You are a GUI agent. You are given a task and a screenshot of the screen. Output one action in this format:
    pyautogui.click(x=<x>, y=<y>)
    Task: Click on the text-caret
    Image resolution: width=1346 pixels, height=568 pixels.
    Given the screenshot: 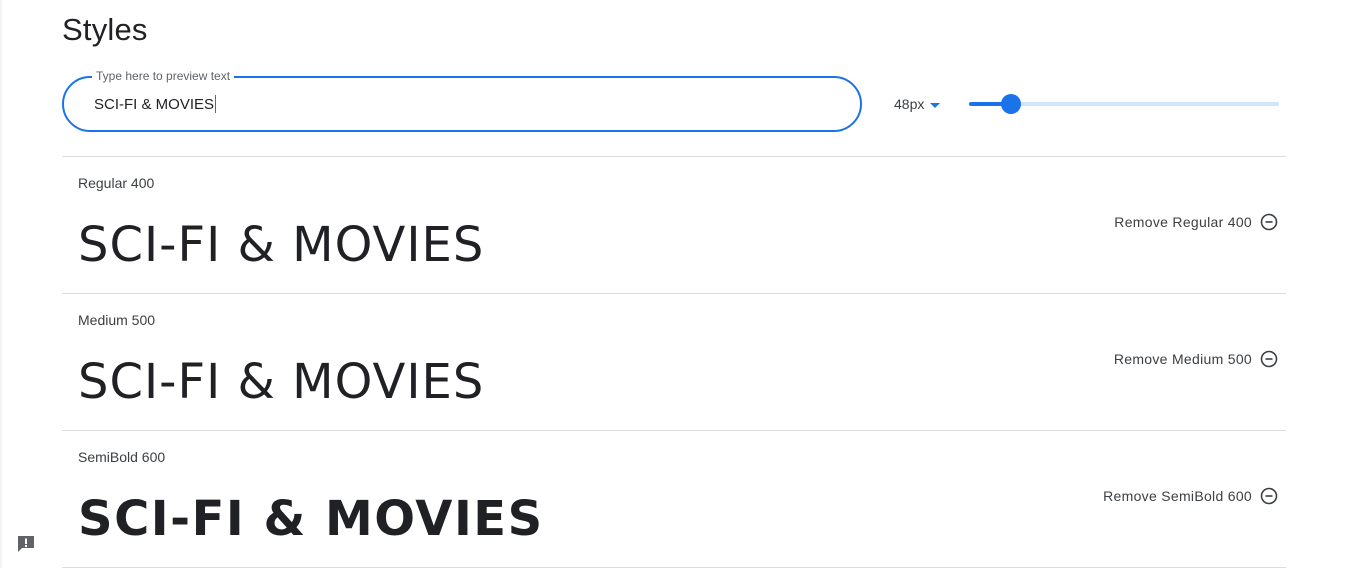 What is the action you would take?
    pyautogui.click(x=216, y=104)
    